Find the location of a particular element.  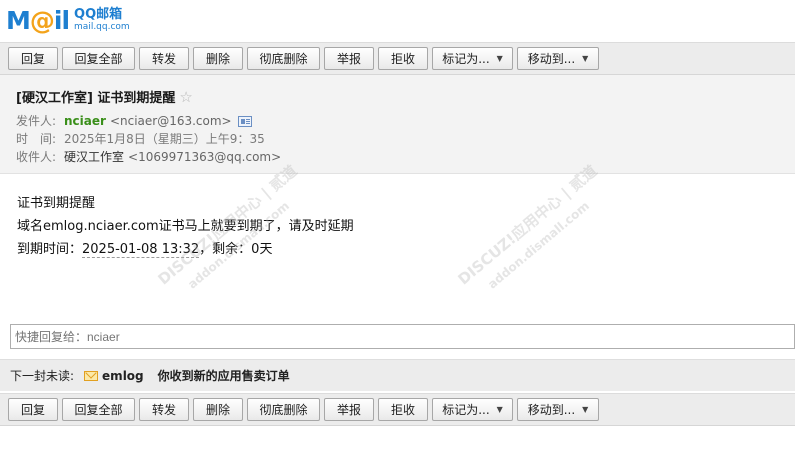

recipient-address: <1069971363@qq.com> is located at coordinates (205, 157).